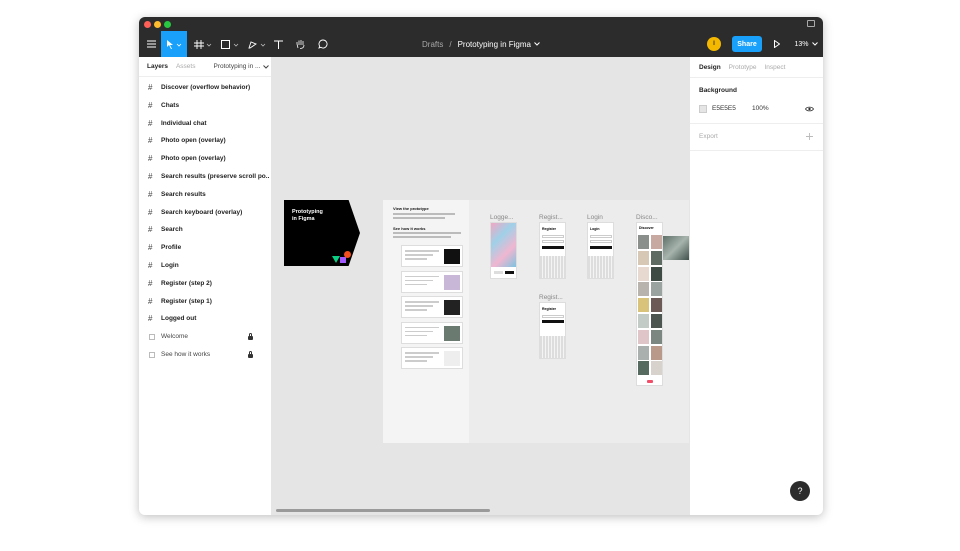 The height and width of the screenshot is (551, 960). Describe the element at coordinates (743, 67) in the screenshot. I see `tab-prototype: Prototype` at that location.